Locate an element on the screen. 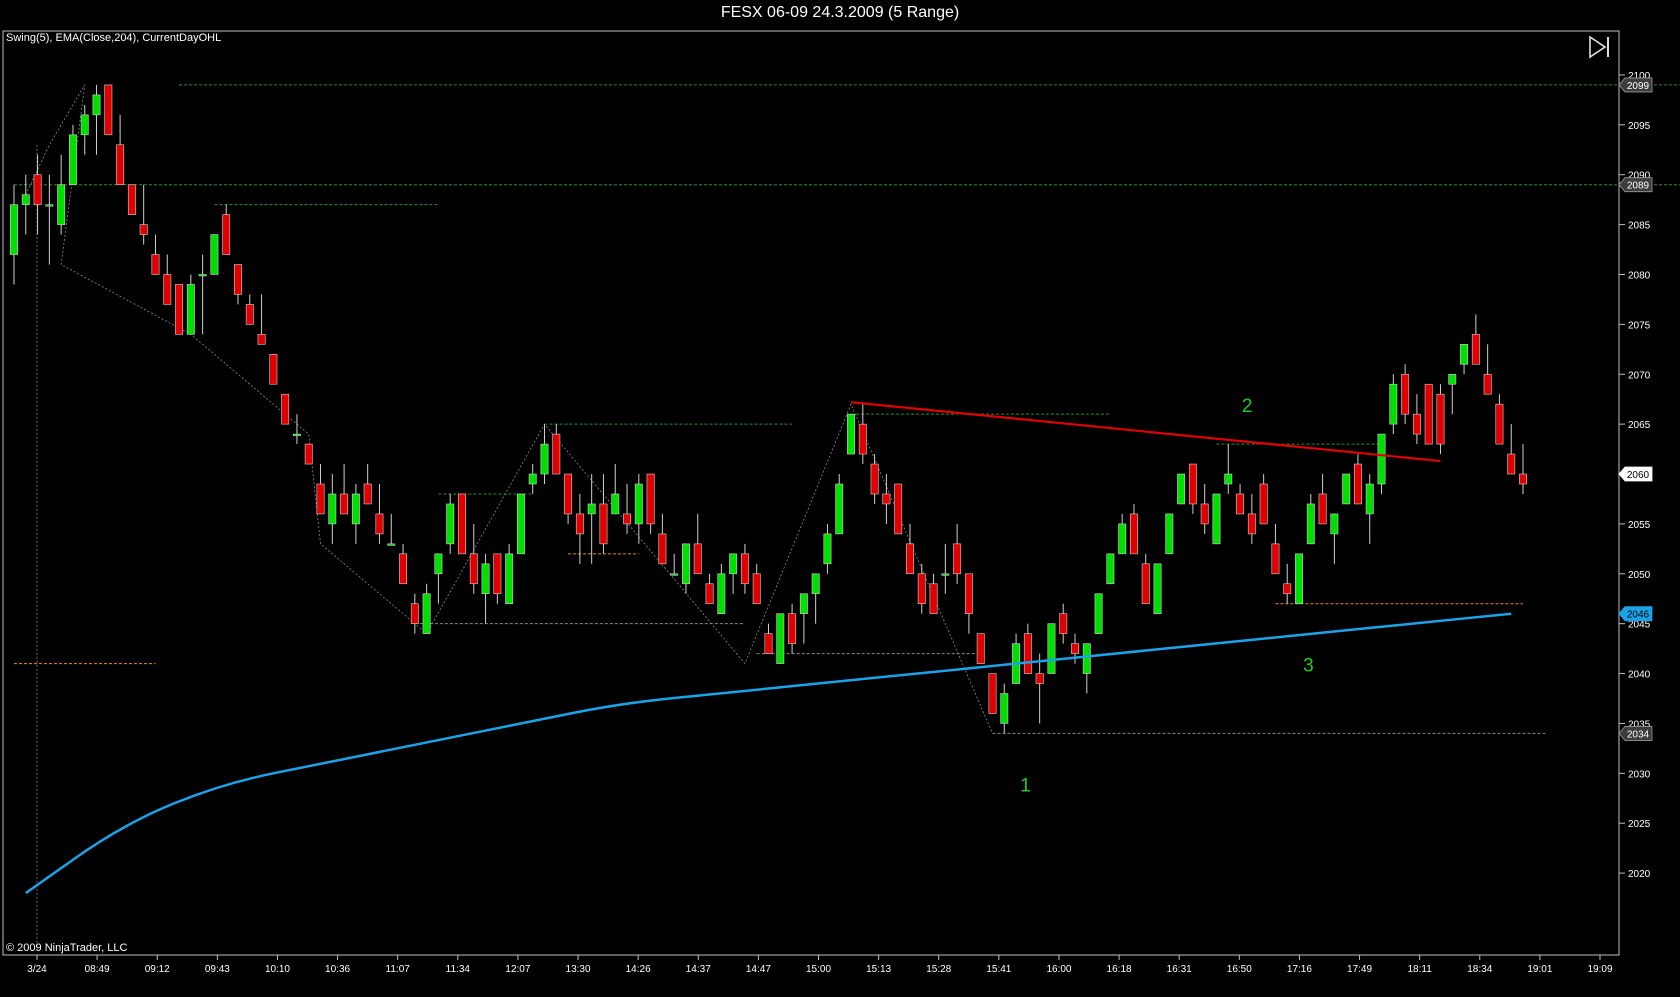 This screenshot has height=997, width=1680. x-tick-label: 14:26 is located at coordinates (638, 969).